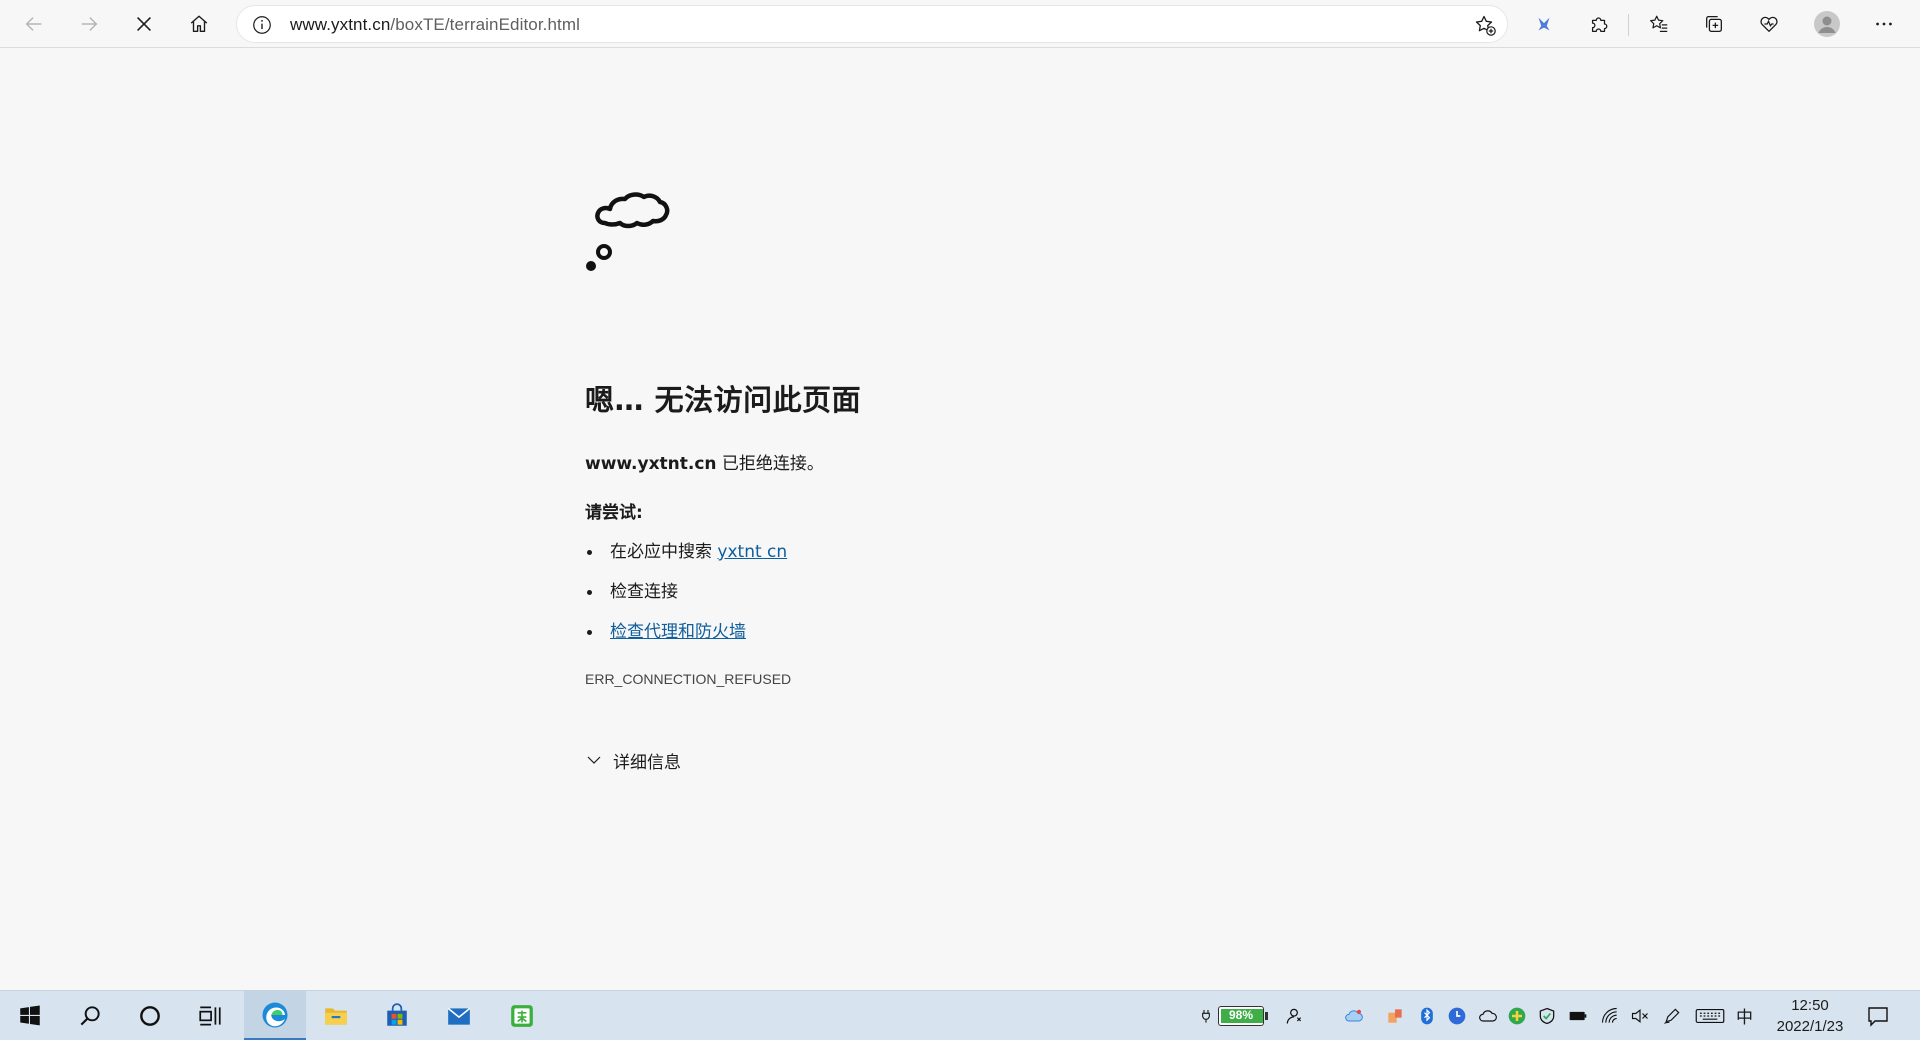  What do you see at coordinates (1599, 24) in the screenshot?
I see `extensions-button` at bounding box center [1599, 24].